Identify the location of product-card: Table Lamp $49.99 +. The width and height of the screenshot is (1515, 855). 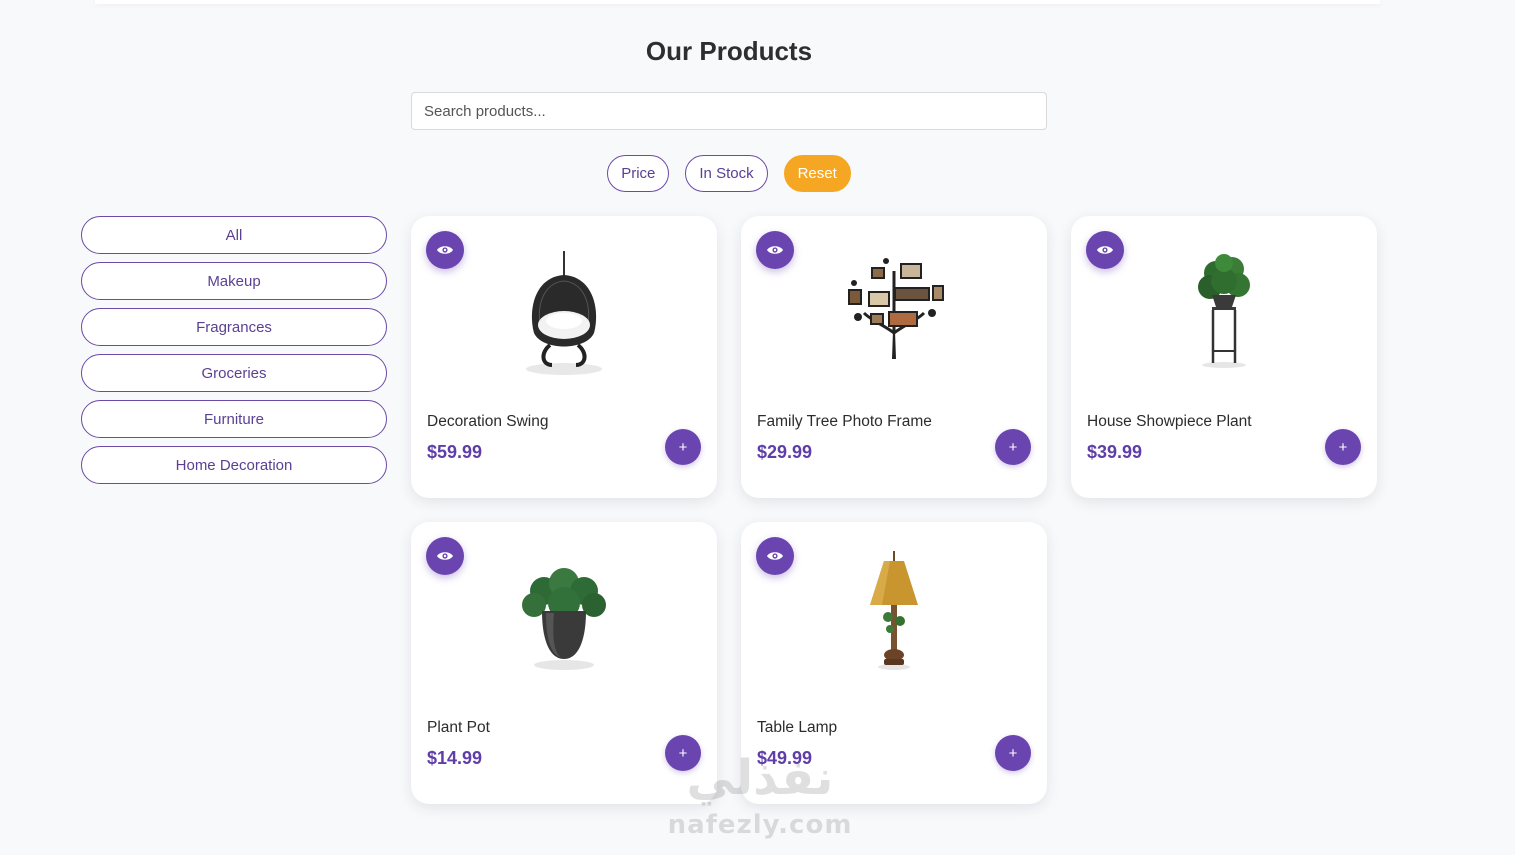
(894, 663).